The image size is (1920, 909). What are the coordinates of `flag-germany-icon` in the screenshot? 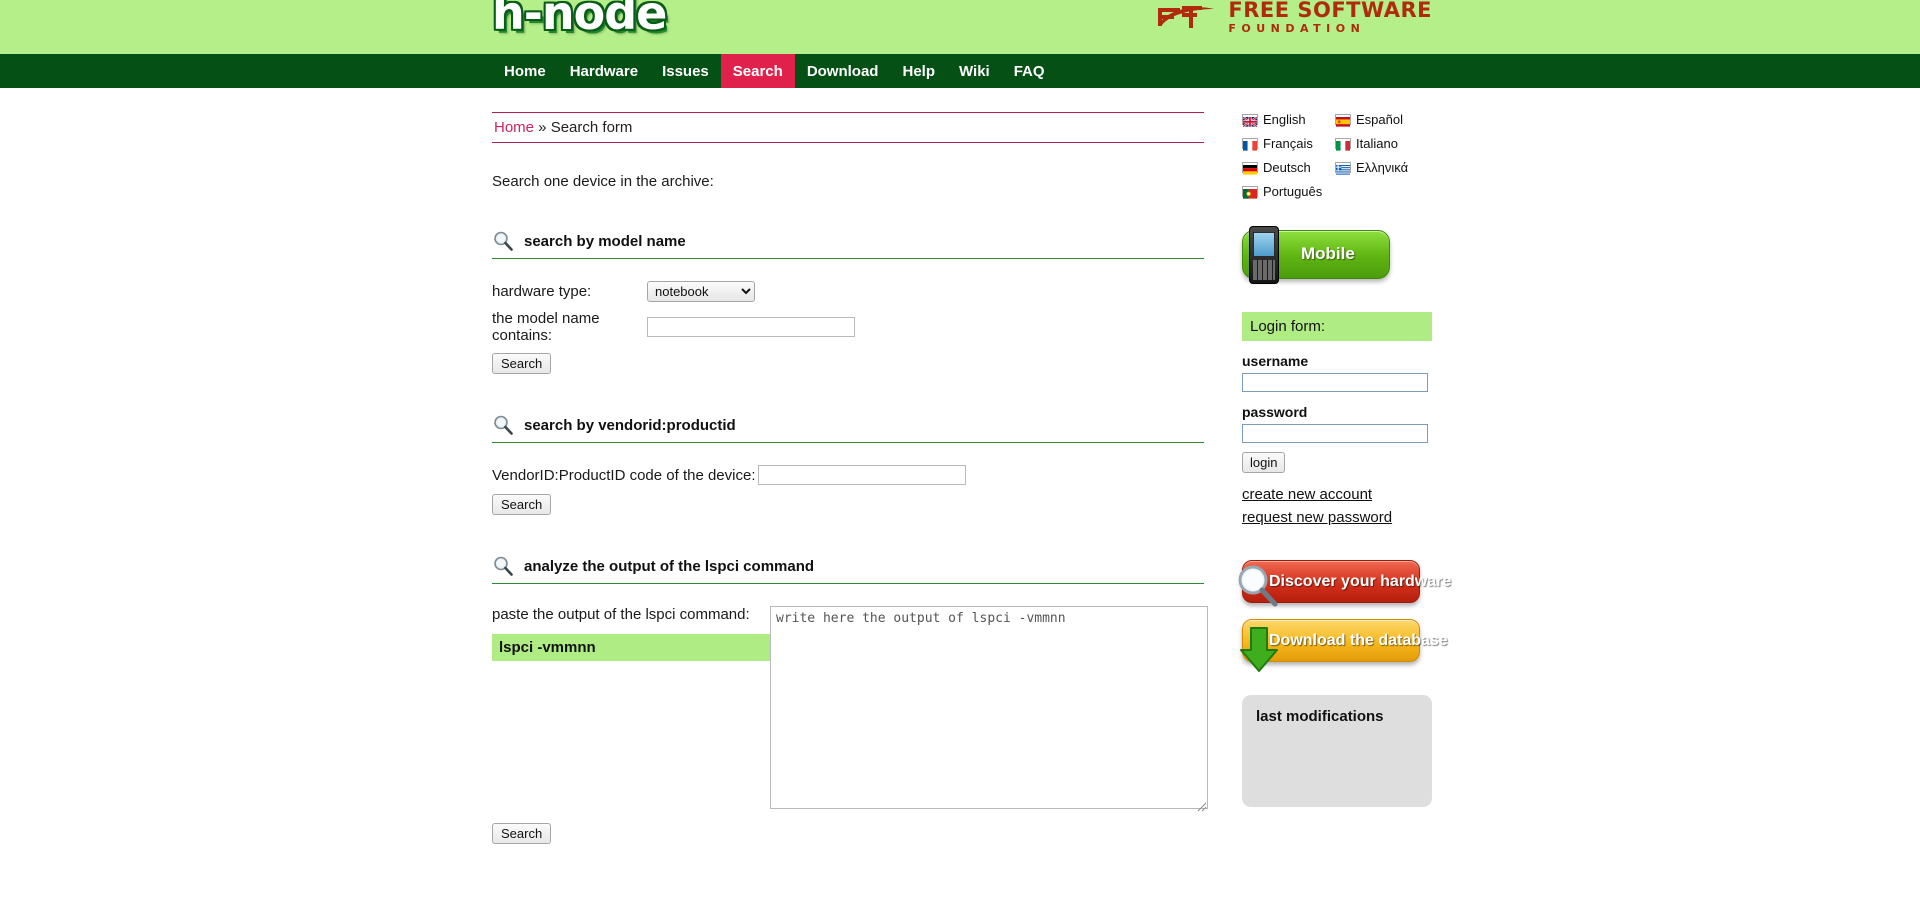 It's located at (1250, 168).